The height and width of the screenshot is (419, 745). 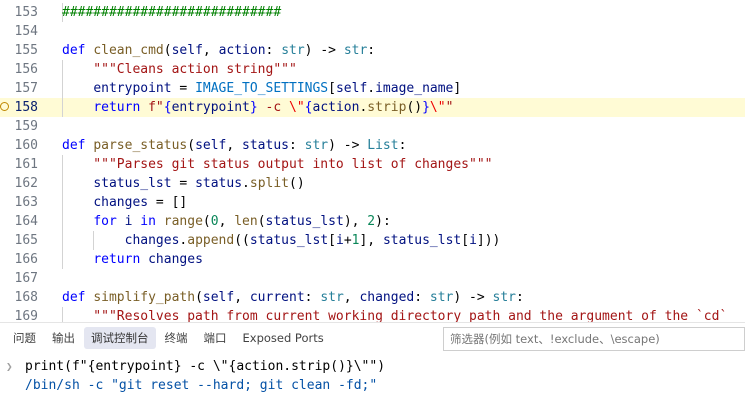 I want to click on code-line: 166 return changes, so click(x=372, y=259).